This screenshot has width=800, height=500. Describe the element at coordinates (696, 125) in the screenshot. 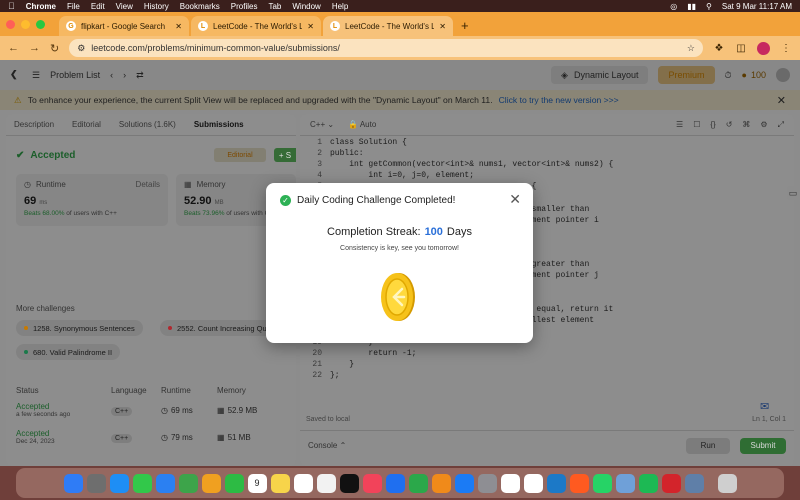

I see `bookmark-icon: ☐` at that location.